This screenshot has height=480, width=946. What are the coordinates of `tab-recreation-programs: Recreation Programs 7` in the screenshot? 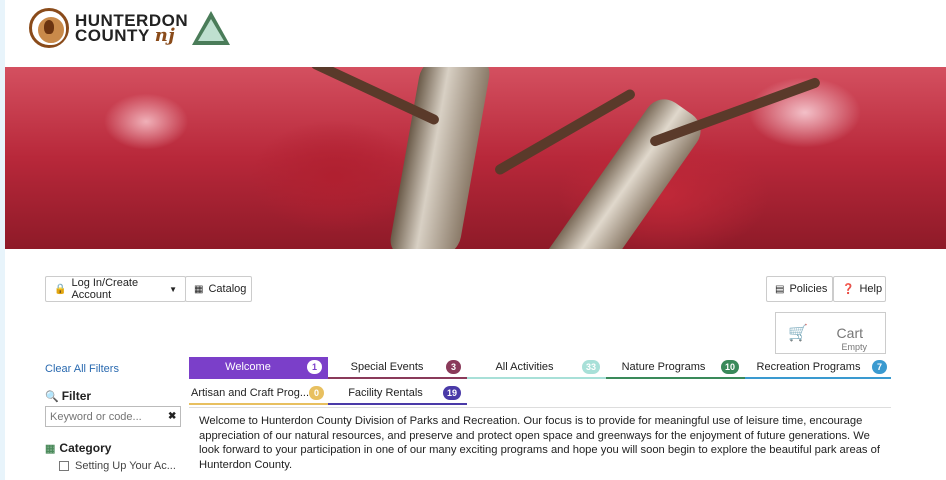 It's located at (818, 368).